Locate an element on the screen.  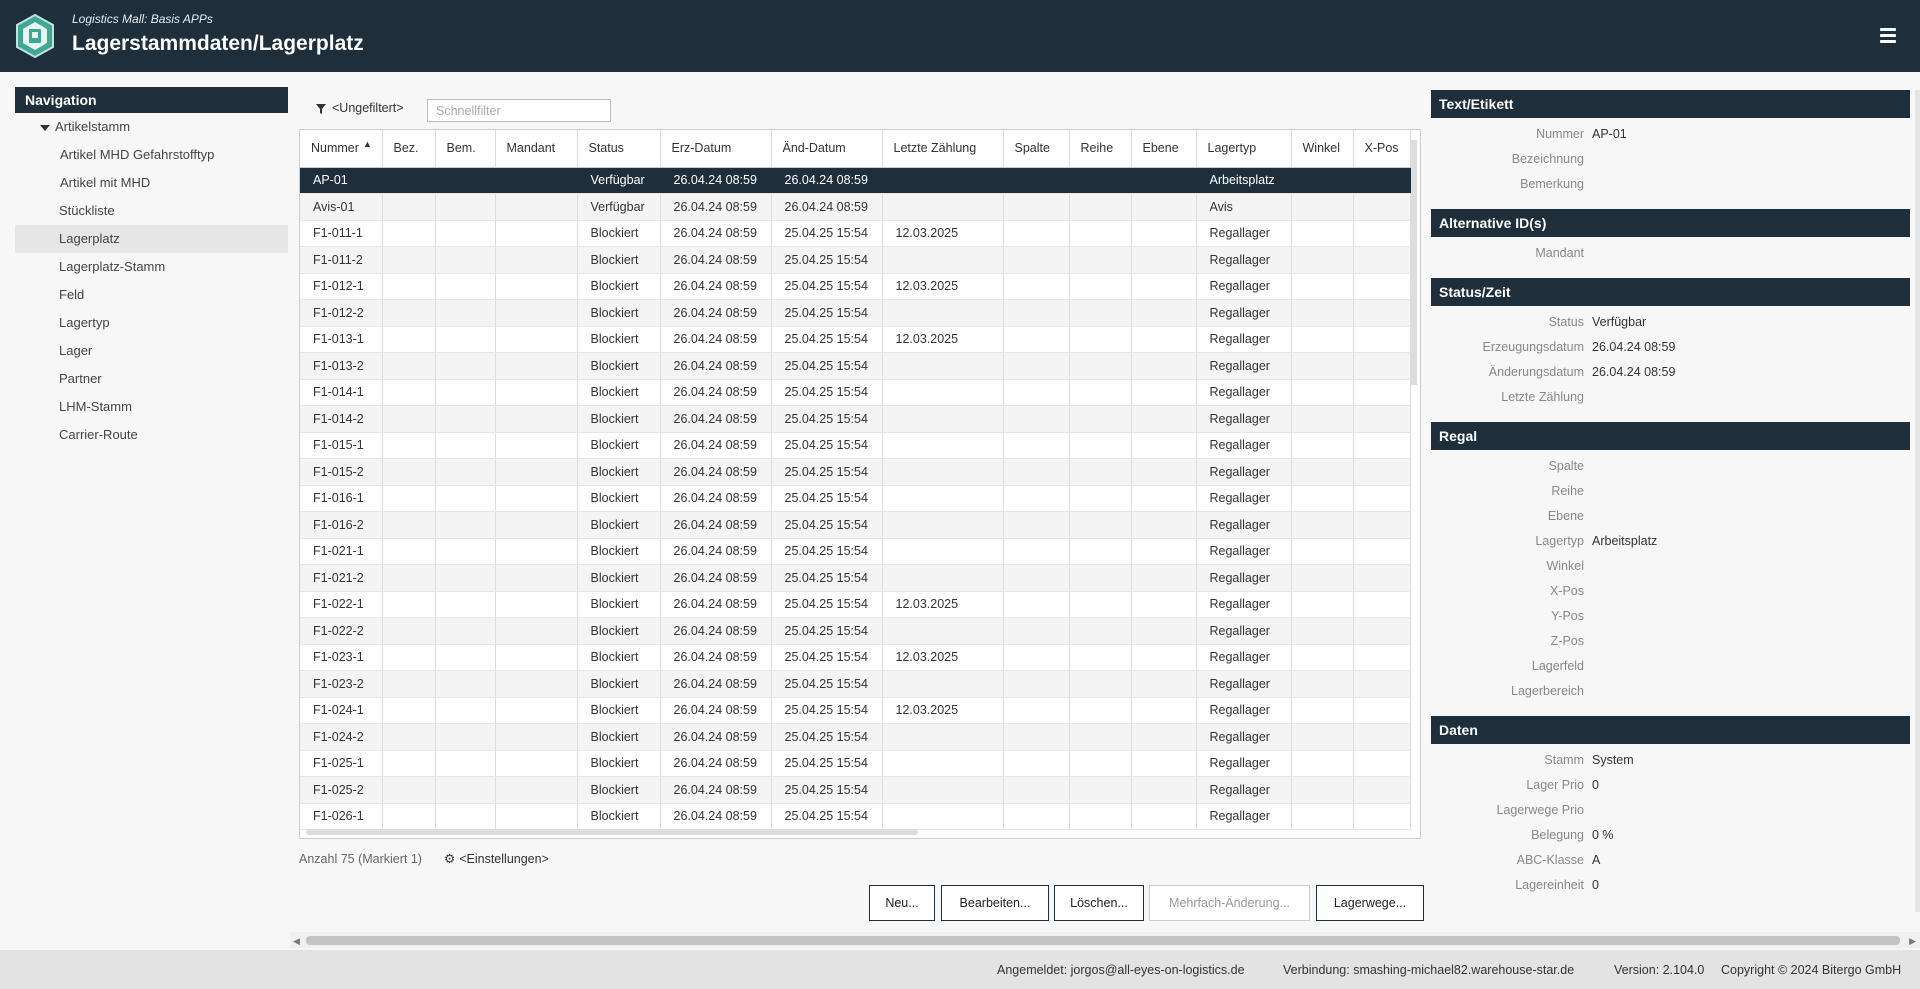
main-horizontal-scrollbar: ◀ ▶ is located at coordinates (1105, 940).